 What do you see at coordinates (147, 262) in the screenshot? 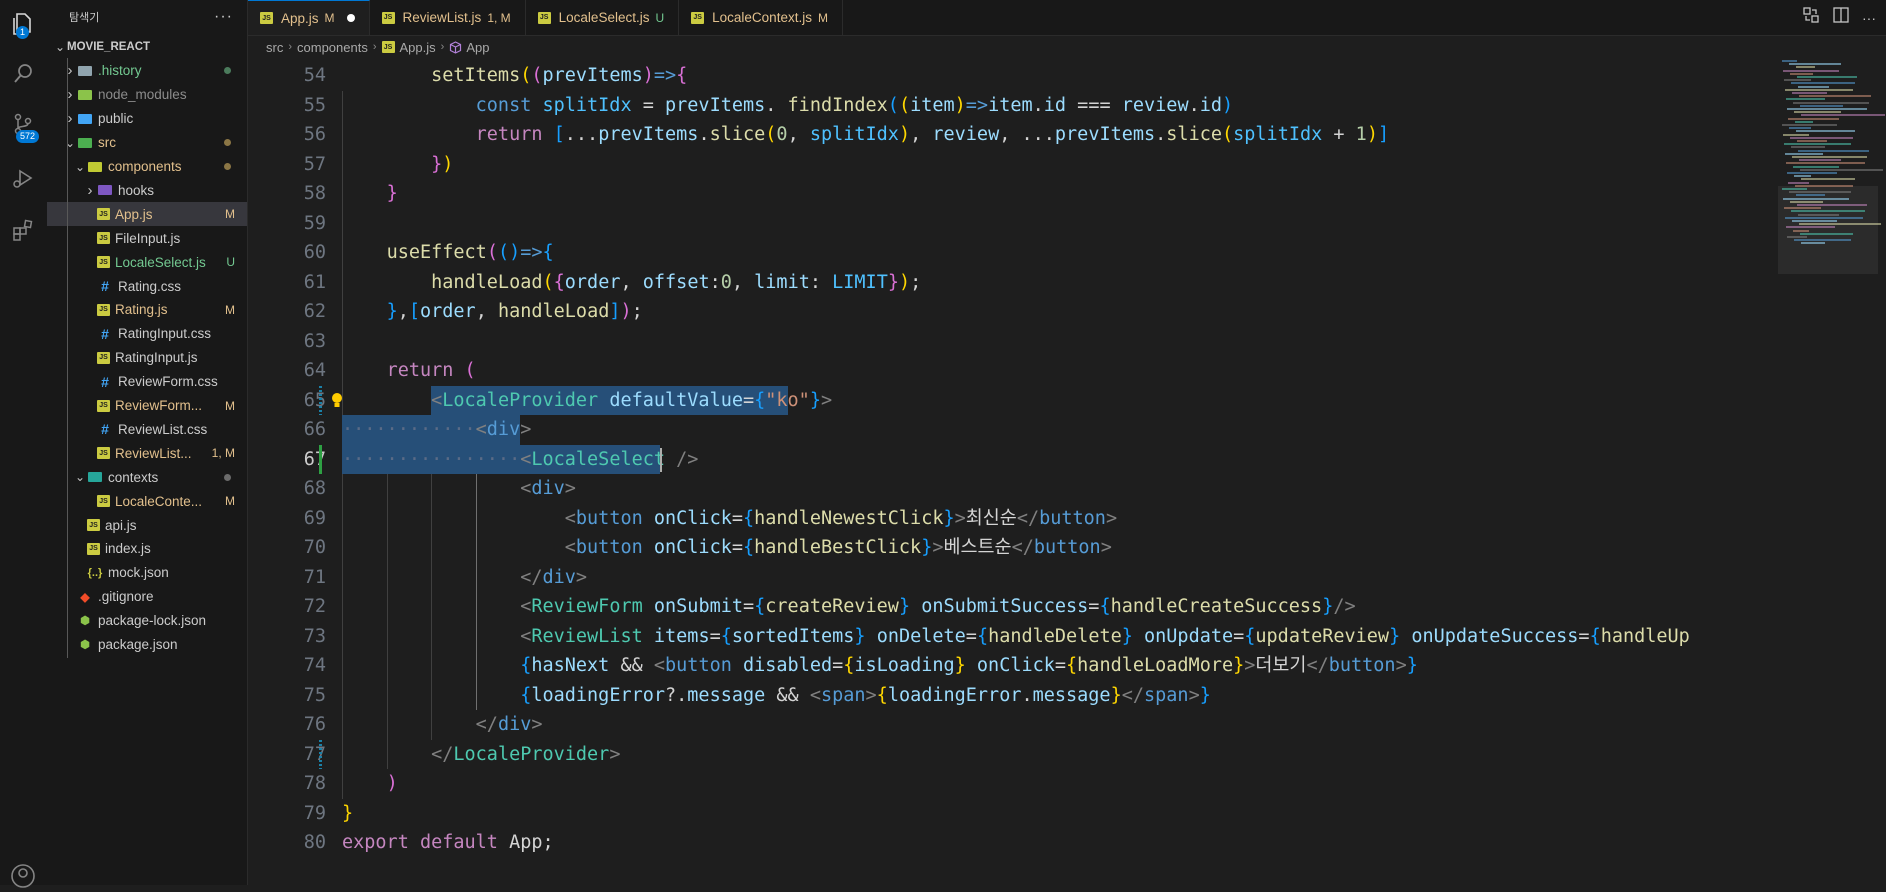
I see `tree-item: JS LocaleSelect.js U` at bounding box center [147, 262].